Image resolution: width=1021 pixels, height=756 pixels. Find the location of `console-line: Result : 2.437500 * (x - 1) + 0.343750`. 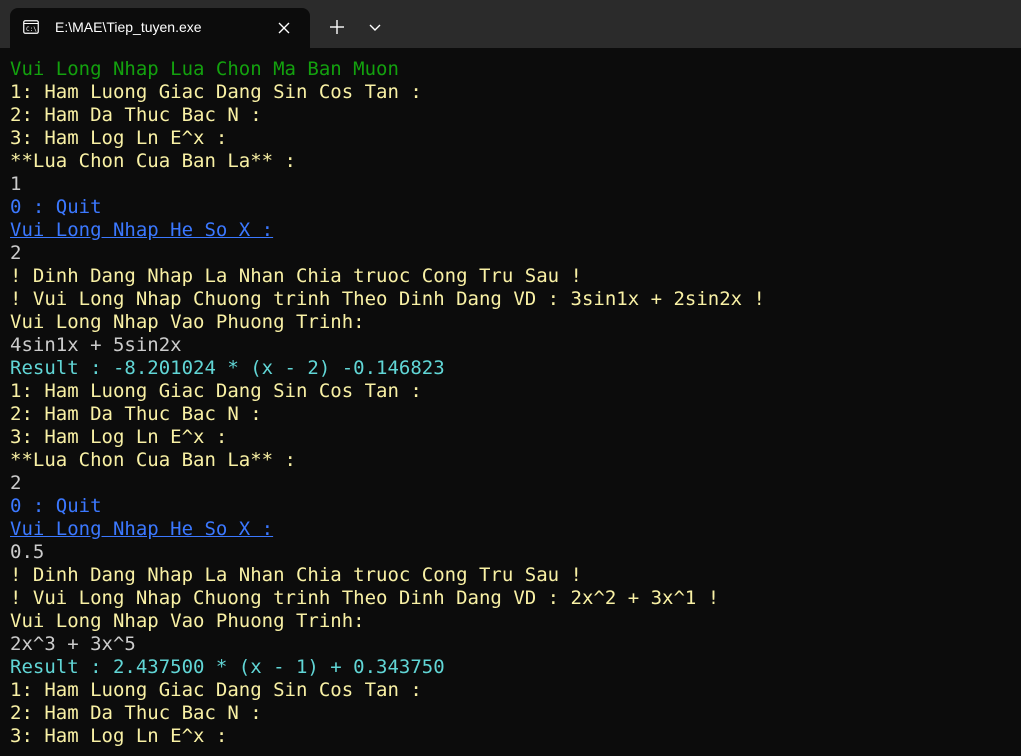

console-line: Result : 2.437500 * (x - 1) + 0.343750 is located at coordinates (227, 667).